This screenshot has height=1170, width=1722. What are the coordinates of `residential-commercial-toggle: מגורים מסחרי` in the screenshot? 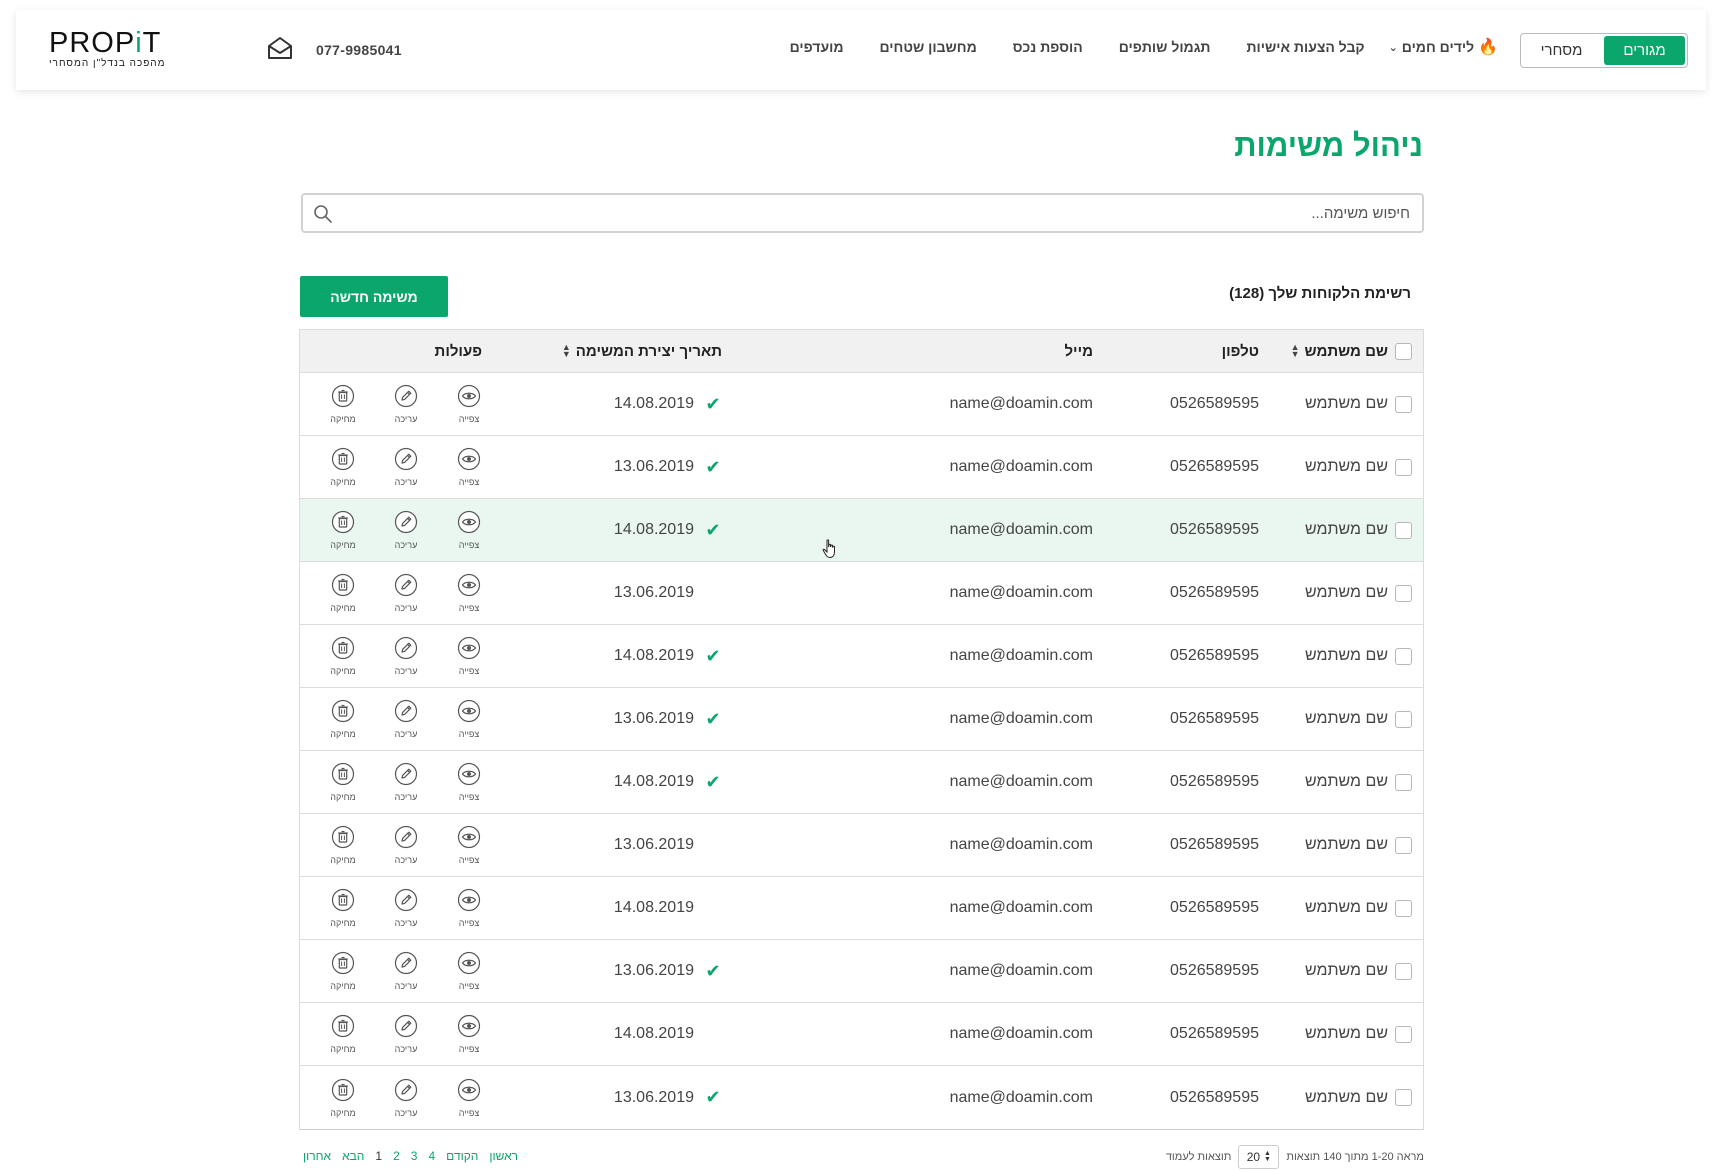 It's located at (1604, 50).